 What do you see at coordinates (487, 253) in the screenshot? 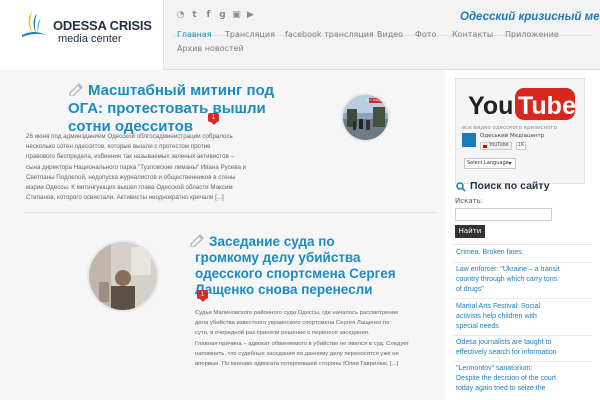
I see `recent-post-link: Crimea. Broken fates` at bounding box center [487, 253].